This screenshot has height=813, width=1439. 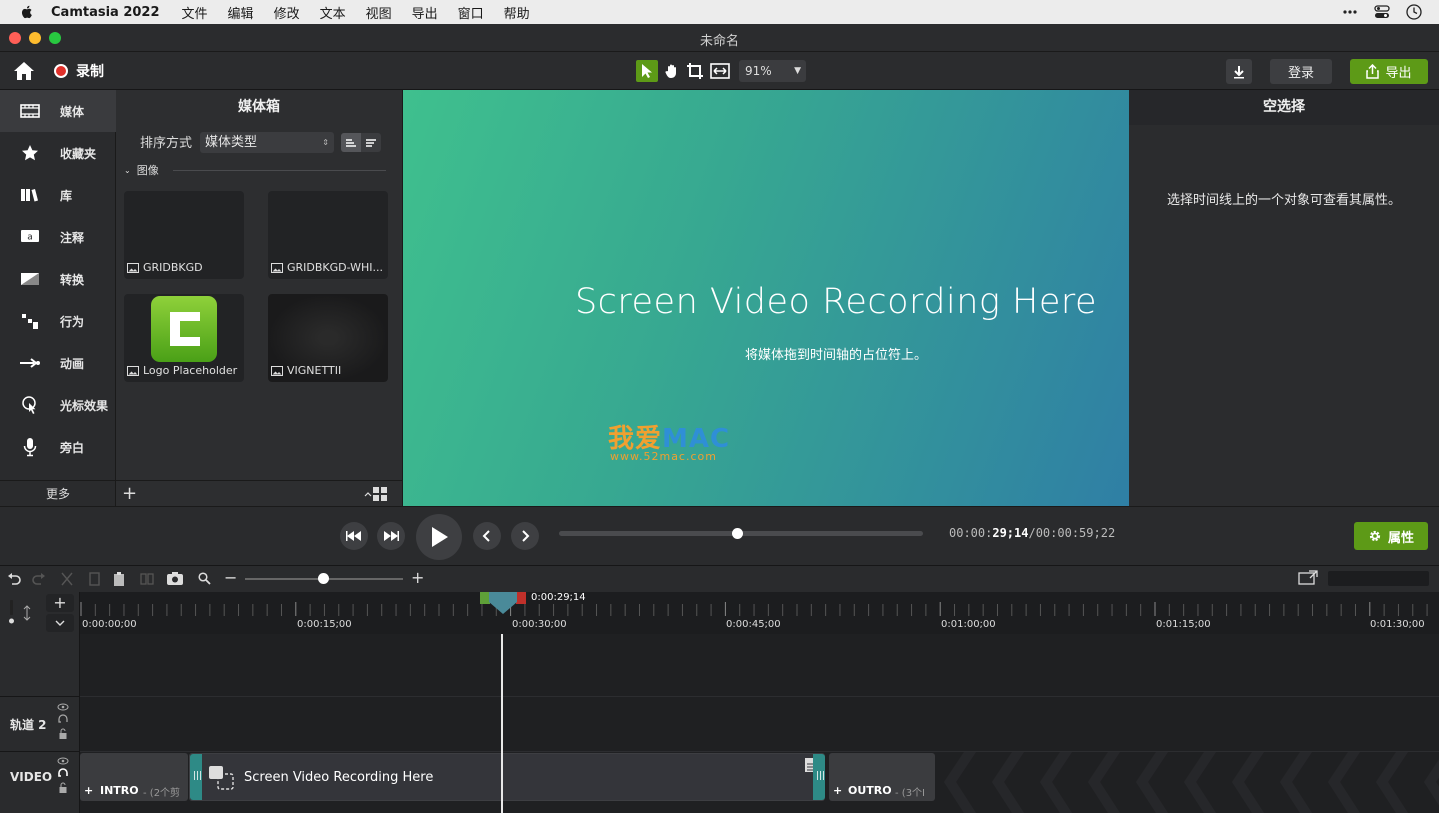 I want to click on zoom-out-button: −, so click(x=230, y=577).